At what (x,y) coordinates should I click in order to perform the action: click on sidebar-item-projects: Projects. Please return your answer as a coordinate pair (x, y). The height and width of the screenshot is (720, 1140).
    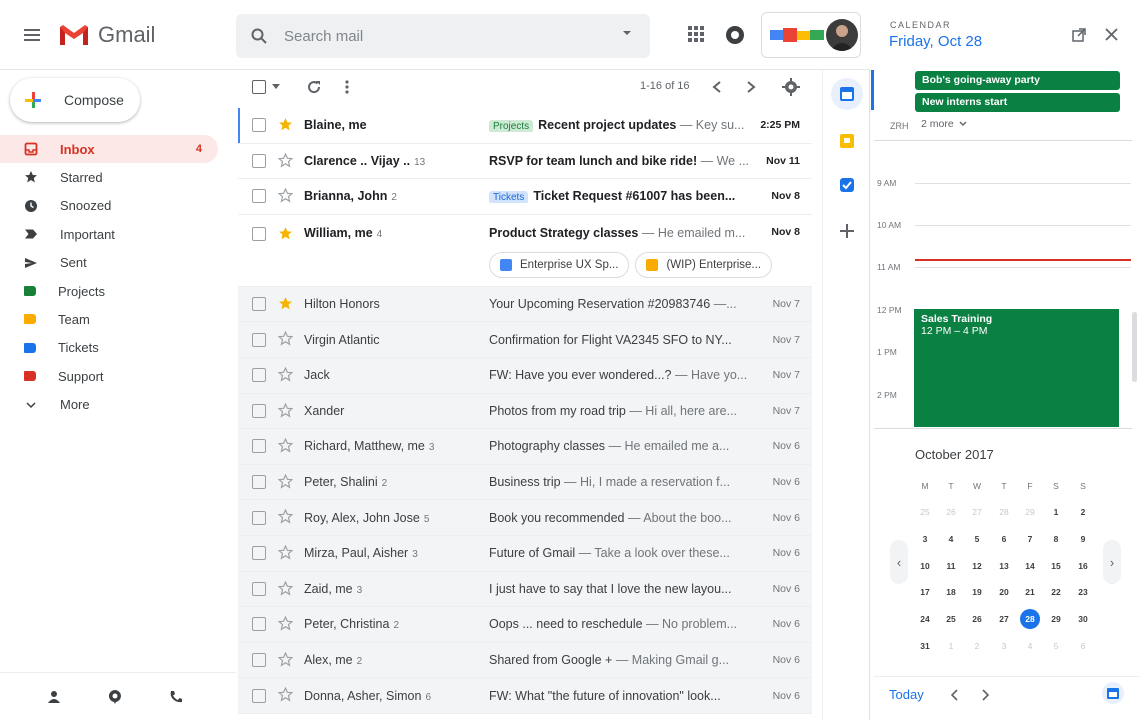
    Looking at the image, I should click on (109, 291).